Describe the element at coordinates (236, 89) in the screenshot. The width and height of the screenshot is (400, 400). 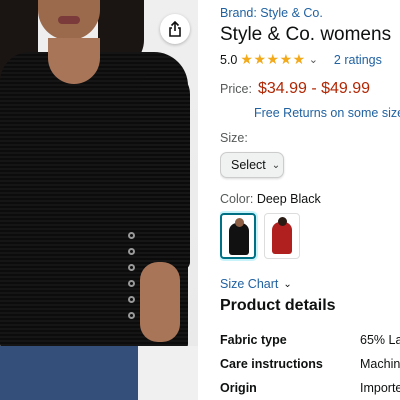
I see `price-label: Price:` at that location.